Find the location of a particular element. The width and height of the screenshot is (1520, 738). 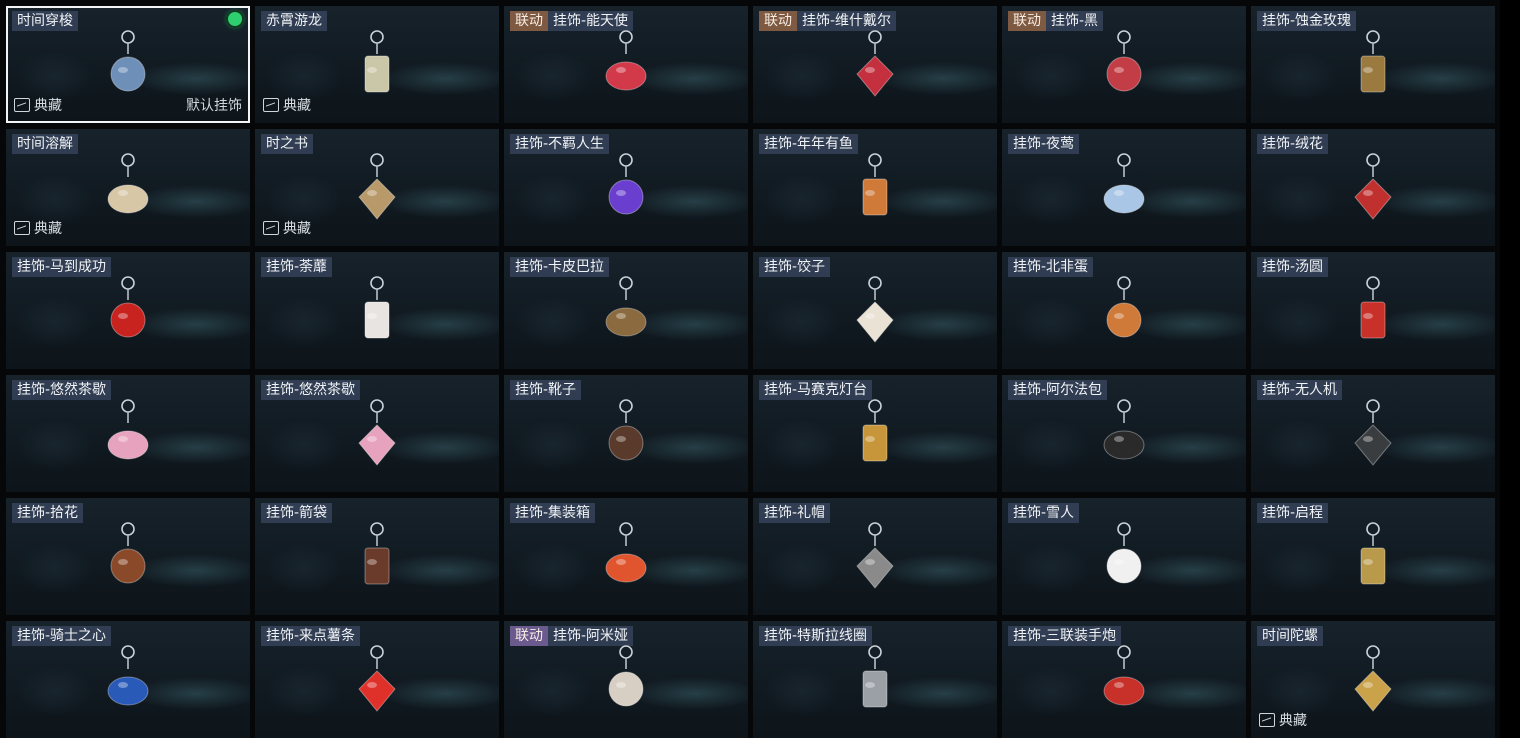

wisadel-charm-icon is located at coordinates (875, 68).